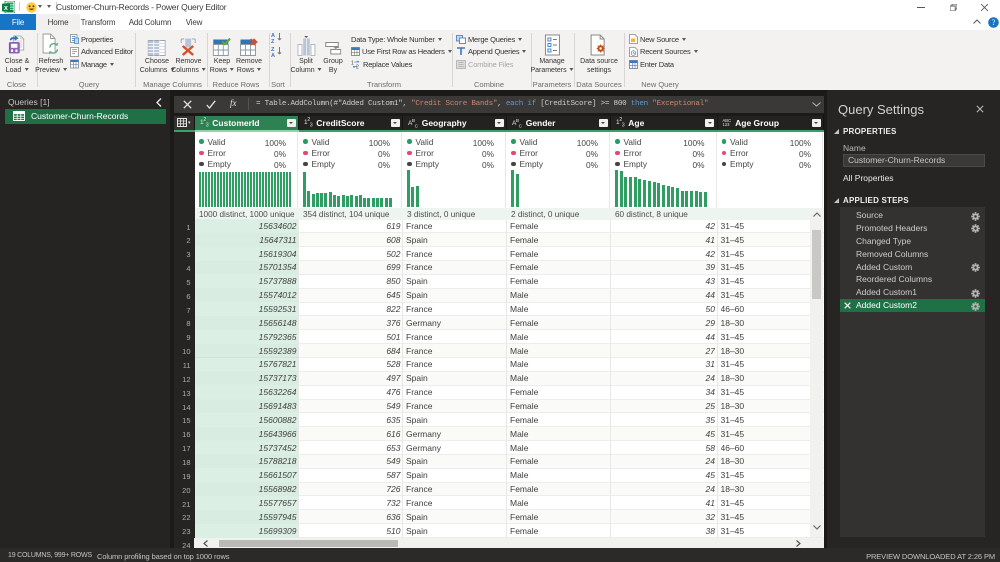 The image size is (1000, 562). Describe the element at coordinates (352, 63) in the screenshot. I see `svg-text: 1` at that location.